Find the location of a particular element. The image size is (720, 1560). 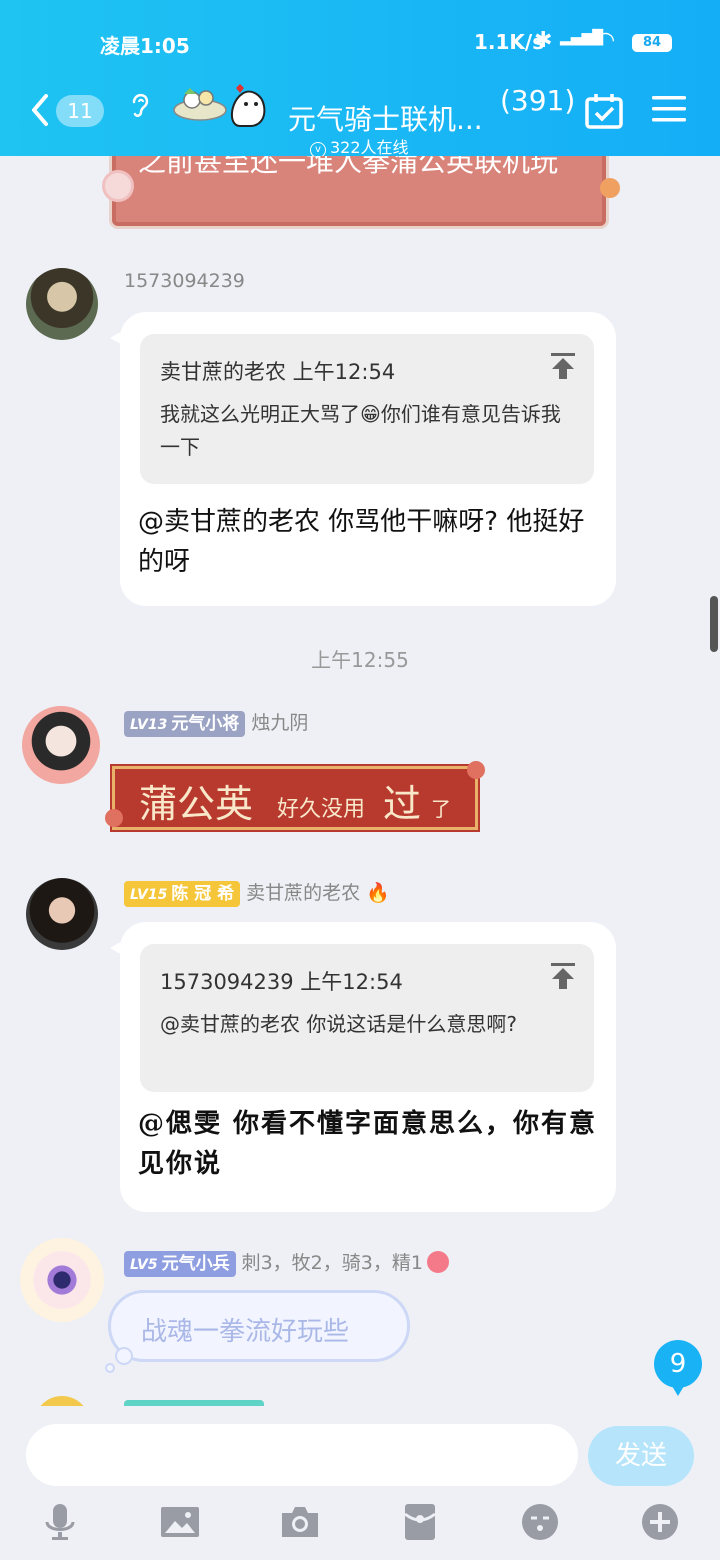

banner-text: 过 is located at coordinates (402, 804).